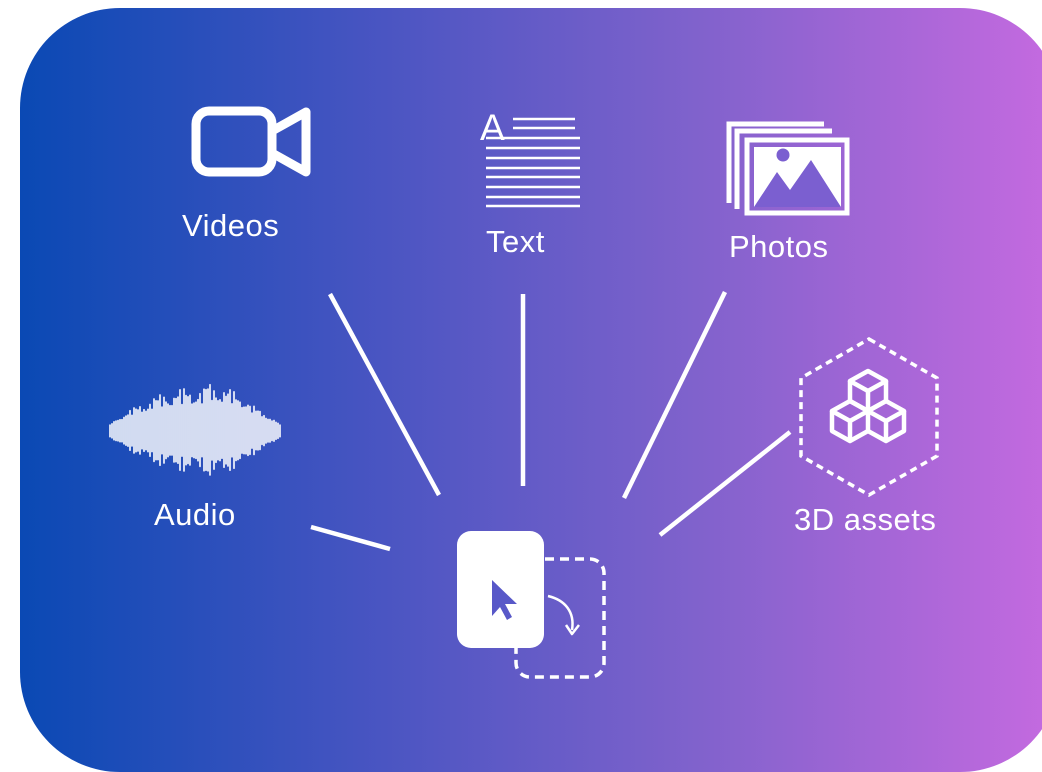  What do you see at coordinates (492, 127) in the screenshot?
I see `svg-text: A` at bounding box center [492, 127].